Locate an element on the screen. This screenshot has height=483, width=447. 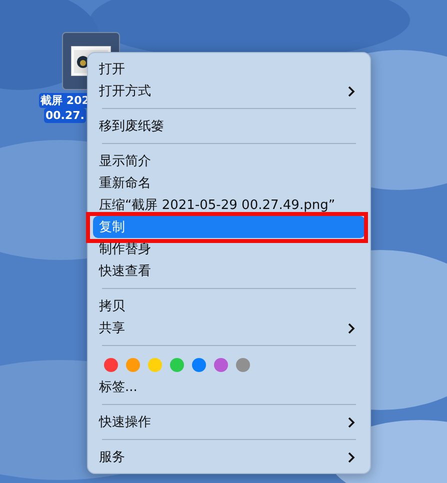
menu-item: 复制 is located at coordinates (229, 227).